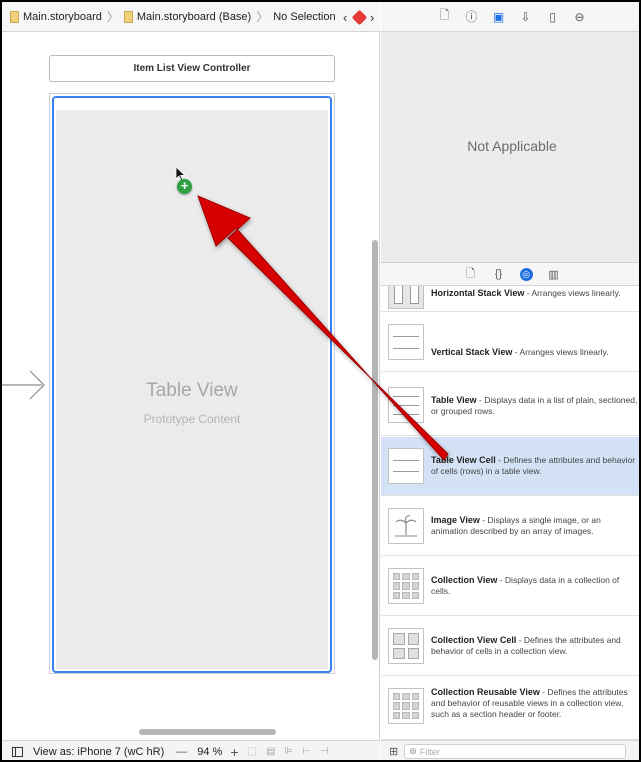  Describe the element at coordinates (554, 274) in the screenshot. I see `media-library-icon: ▥` at that location.